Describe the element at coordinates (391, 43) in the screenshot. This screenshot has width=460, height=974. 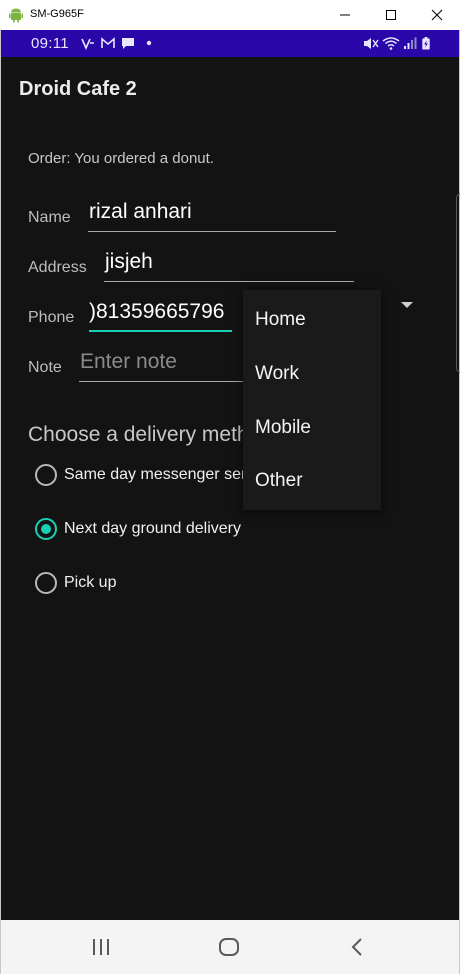
I see `wifi-icon` at that location.